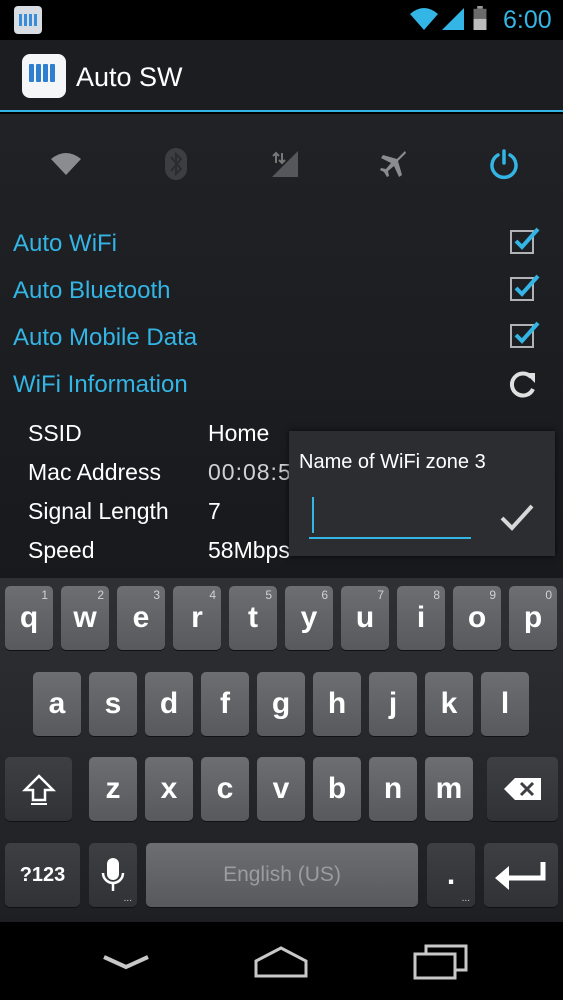  I want to click on key-label: d, so click(169, 703).